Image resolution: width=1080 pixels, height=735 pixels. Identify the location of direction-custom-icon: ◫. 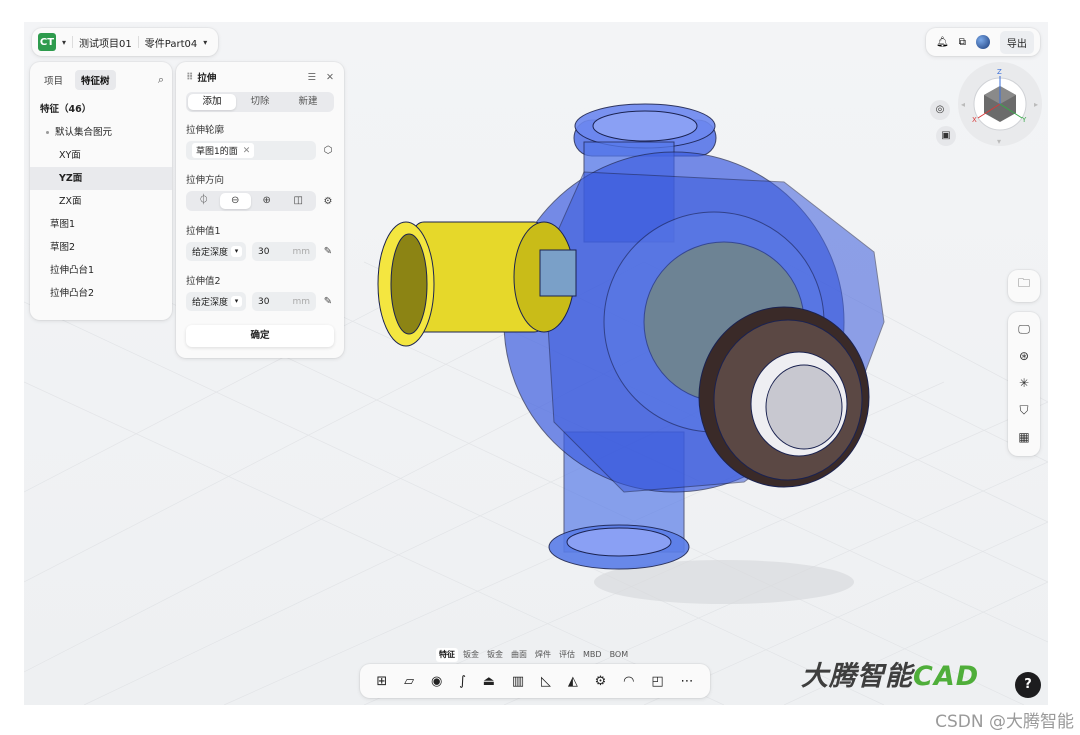
(299, 201).